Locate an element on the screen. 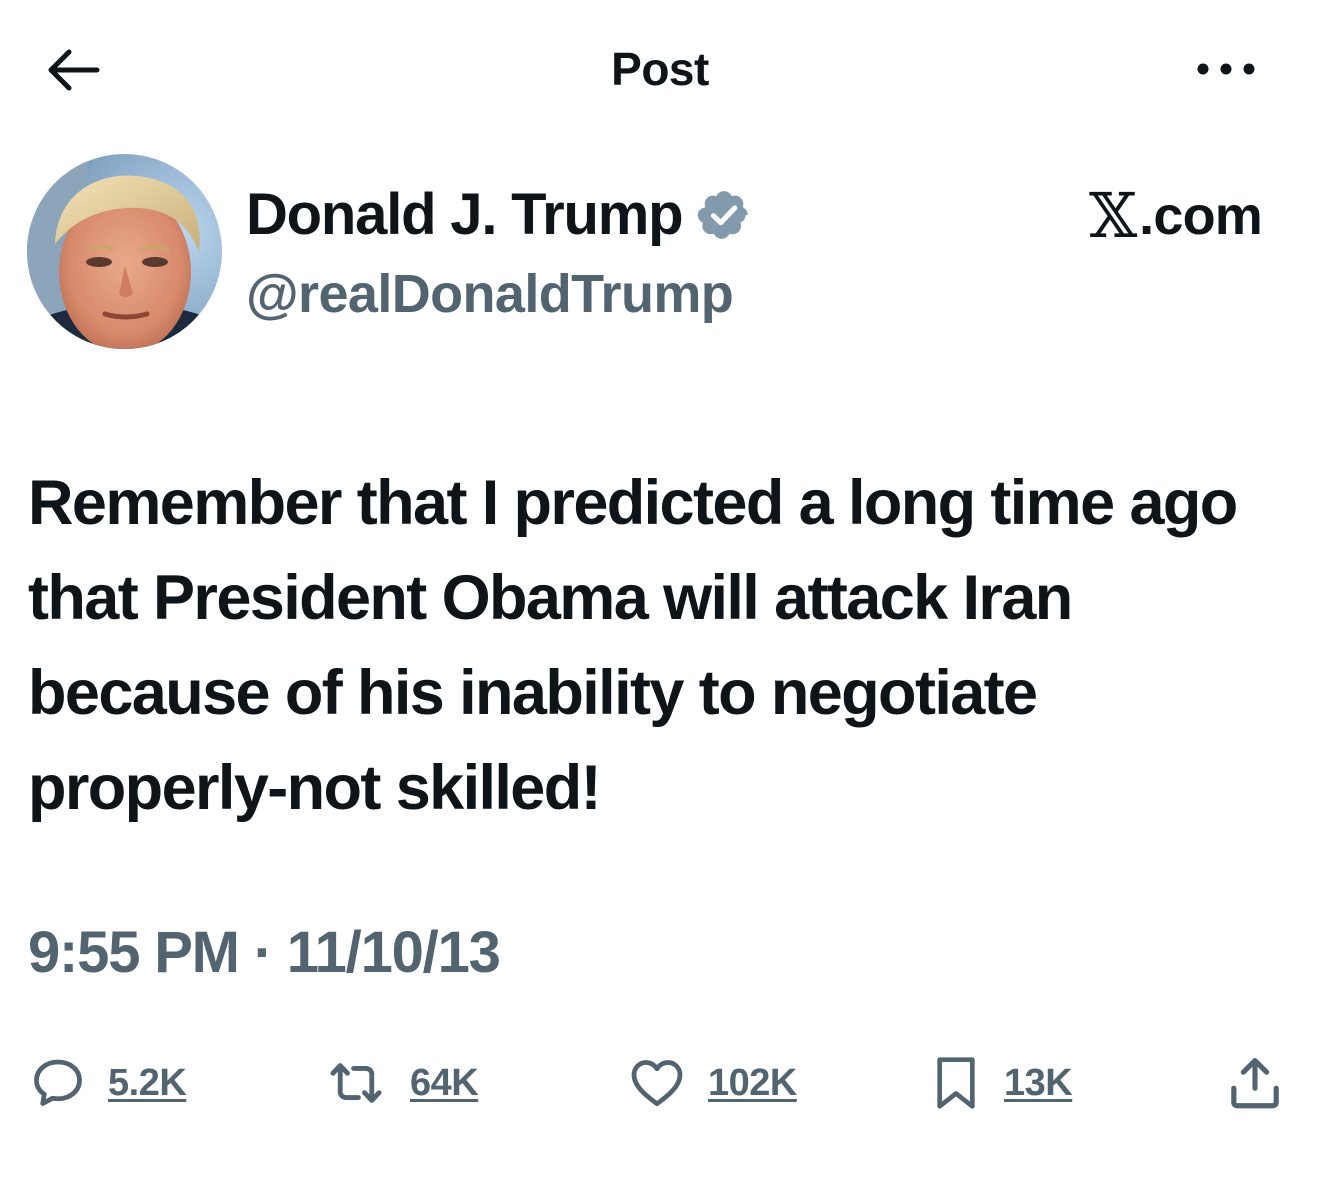  like-button: 102K is located at coordinates (711, 1083).